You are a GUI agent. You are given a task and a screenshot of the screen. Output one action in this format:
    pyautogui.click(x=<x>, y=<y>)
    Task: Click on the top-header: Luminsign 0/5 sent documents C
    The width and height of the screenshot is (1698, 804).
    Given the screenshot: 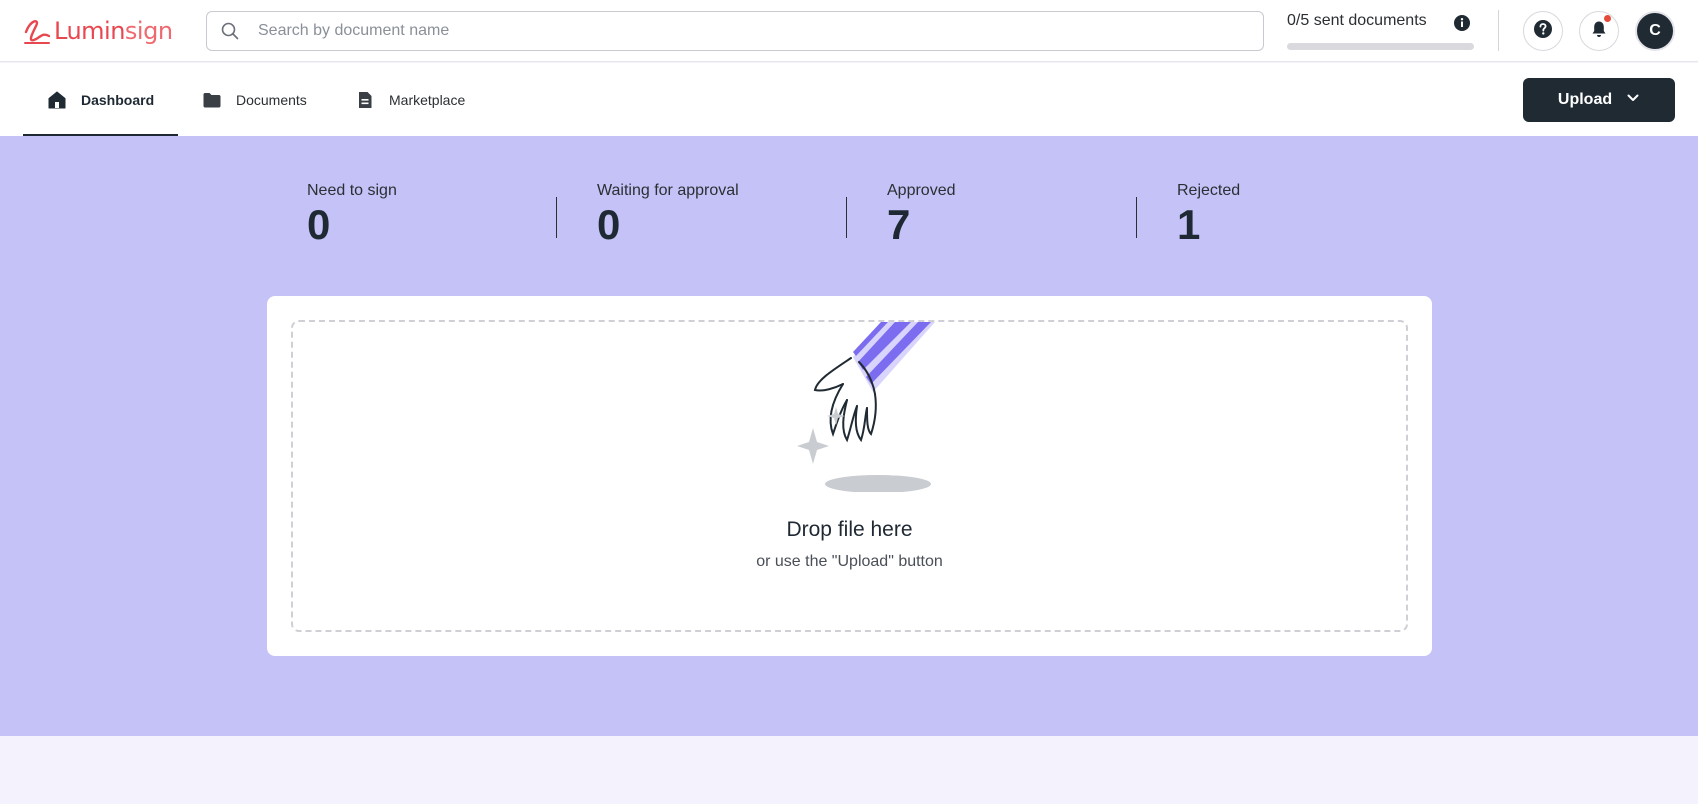 What is the action you would take?
    pyautogui.click(x=849, y=31)
    